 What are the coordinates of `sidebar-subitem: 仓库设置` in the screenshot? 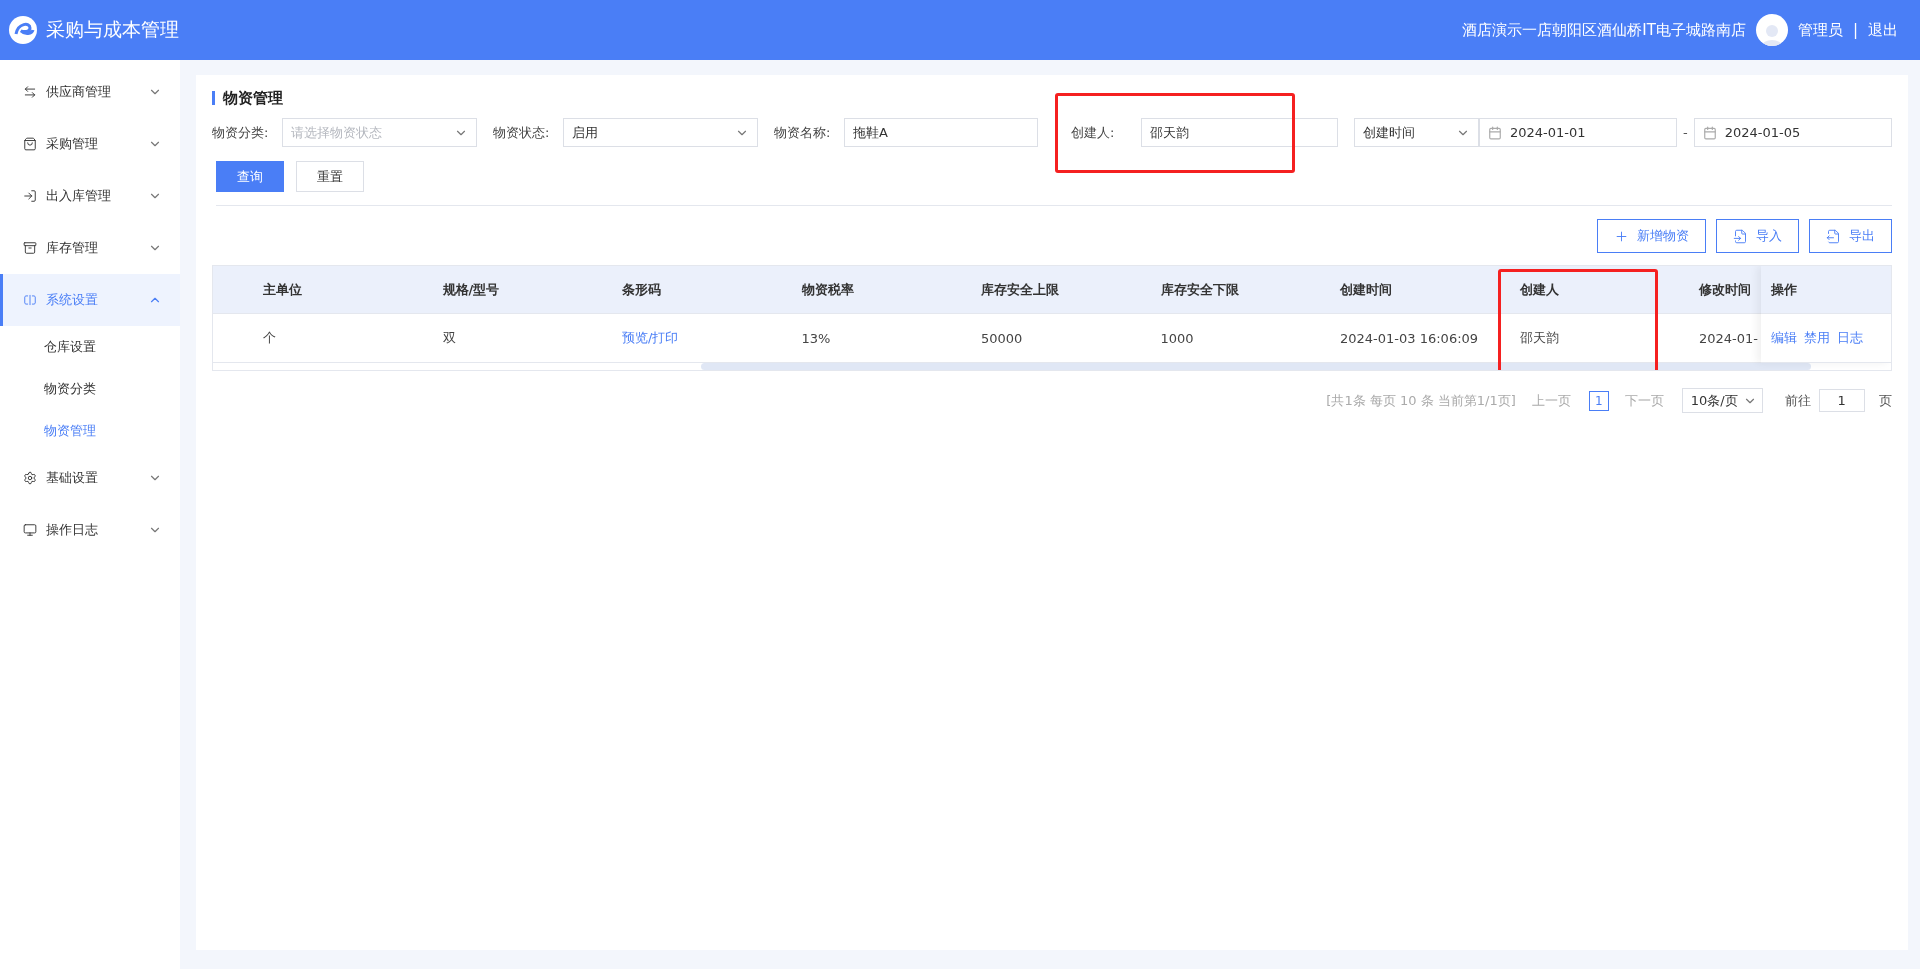 It's located at (90, 347).